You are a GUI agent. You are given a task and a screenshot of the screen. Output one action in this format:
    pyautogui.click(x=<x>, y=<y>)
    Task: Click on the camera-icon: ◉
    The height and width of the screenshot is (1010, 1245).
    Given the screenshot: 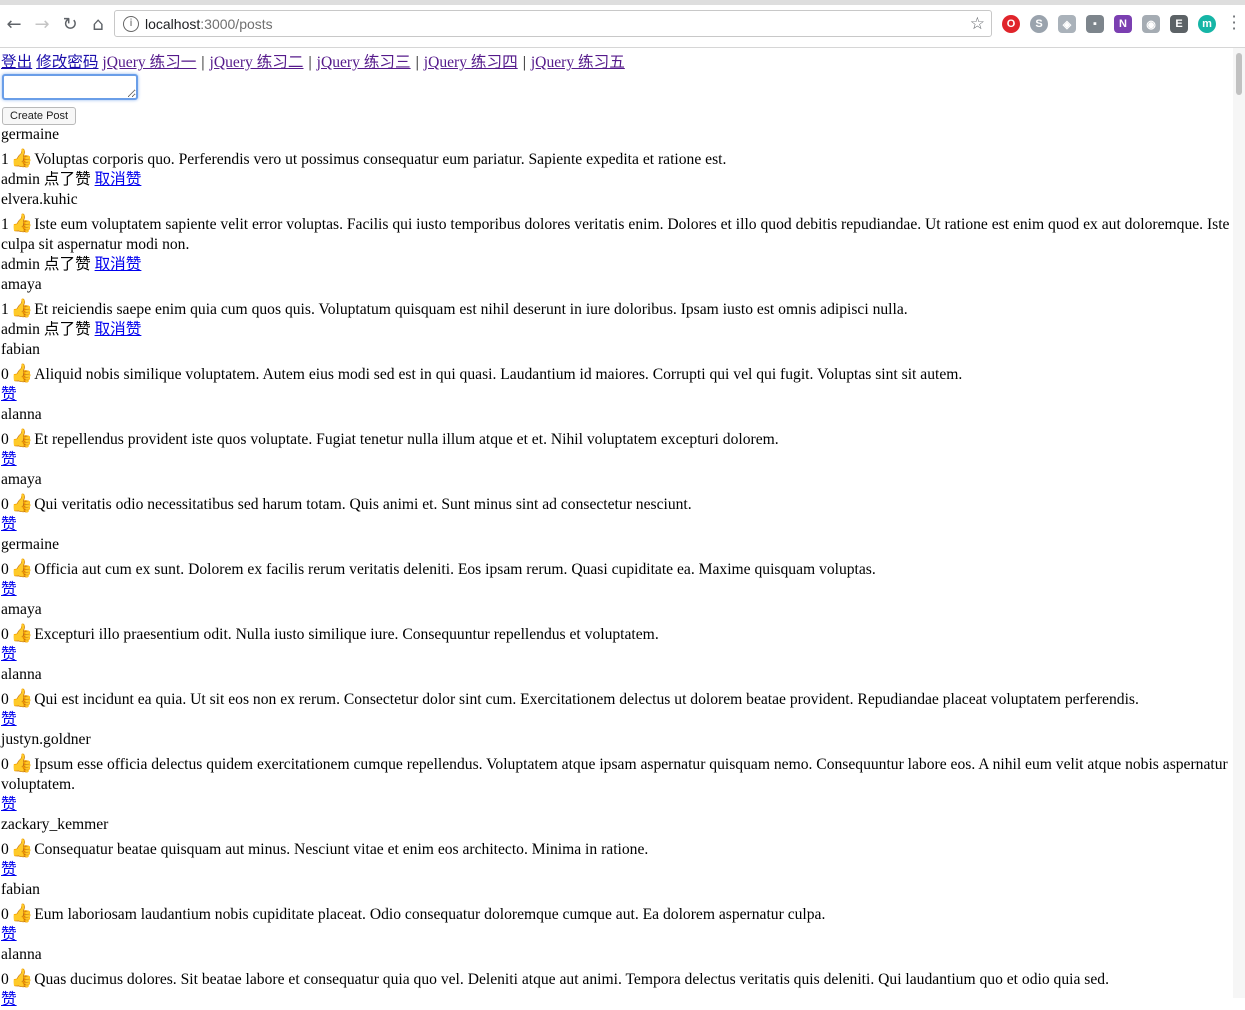 What is the action you would take?
    pyautogui.click(x=1151, y=24)
    